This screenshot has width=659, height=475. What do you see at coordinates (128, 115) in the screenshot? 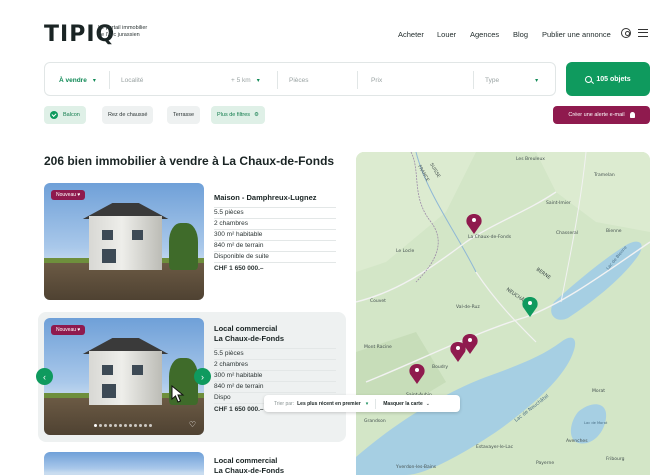
I see `filter-chip-rez-de-chausse: Rez de chaussé` at bounding box center [128, 115].